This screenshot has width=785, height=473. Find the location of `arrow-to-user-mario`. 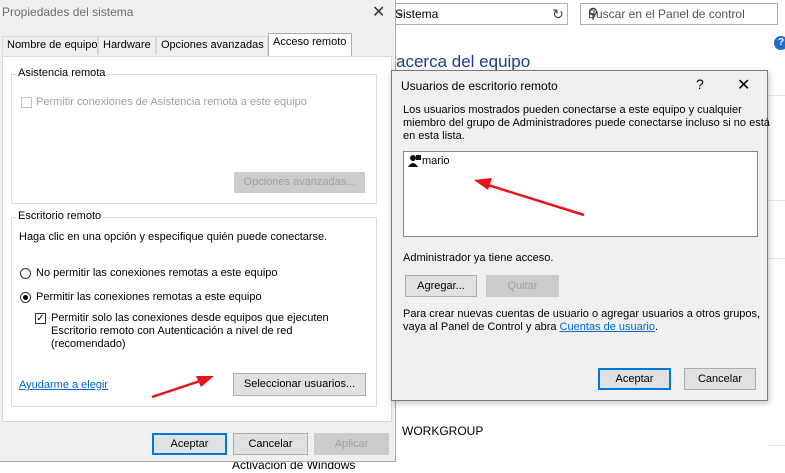

arrow-to-user-mario is located at coordinates (529, 197).